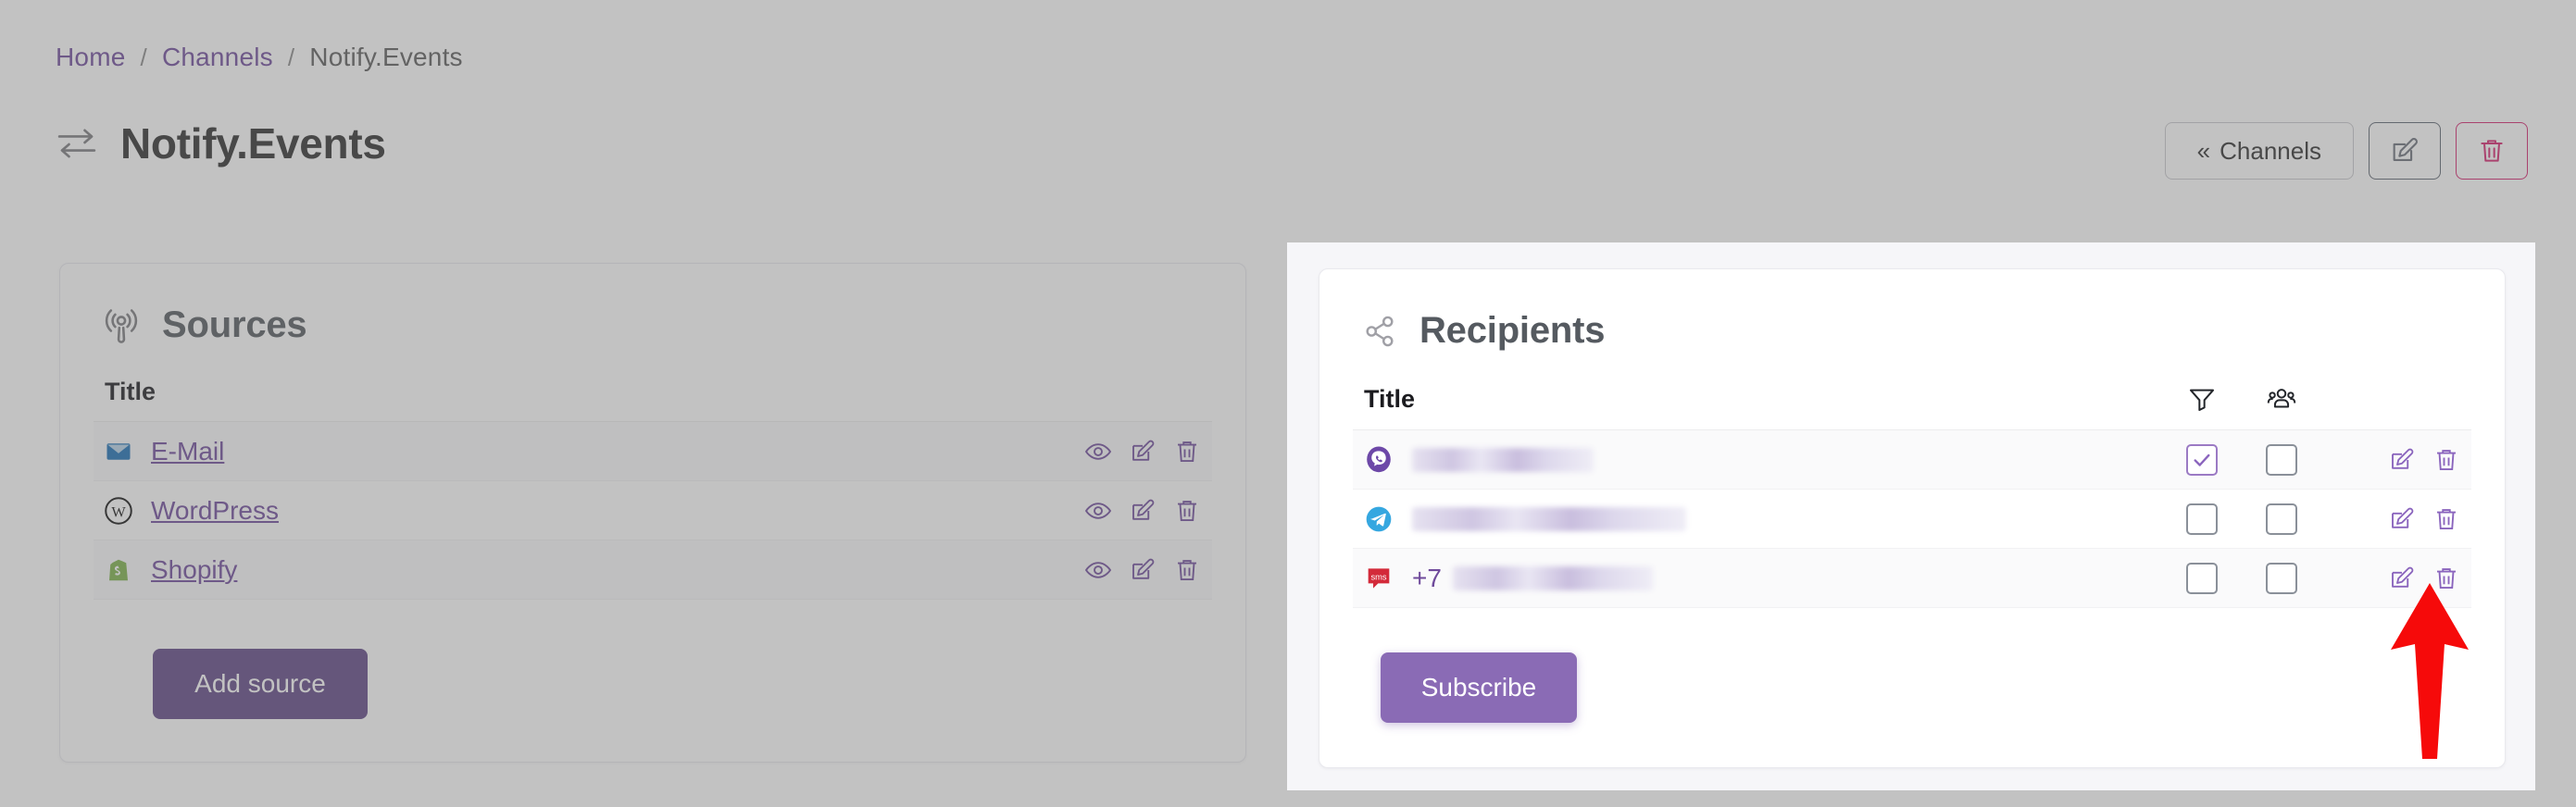 The width and height of the screenshot is (2576, 807). Describe the element at coordinates (1380, 332) in the screenshot. I see `share-nodes-icon` at that location.